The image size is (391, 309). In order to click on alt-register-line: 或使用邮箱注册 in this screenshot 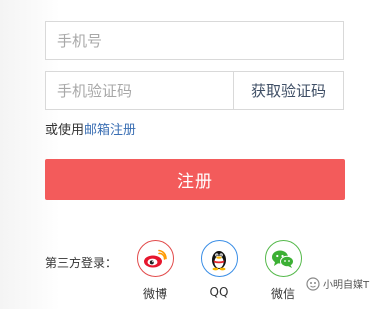, I will do `click(90, 128)`.